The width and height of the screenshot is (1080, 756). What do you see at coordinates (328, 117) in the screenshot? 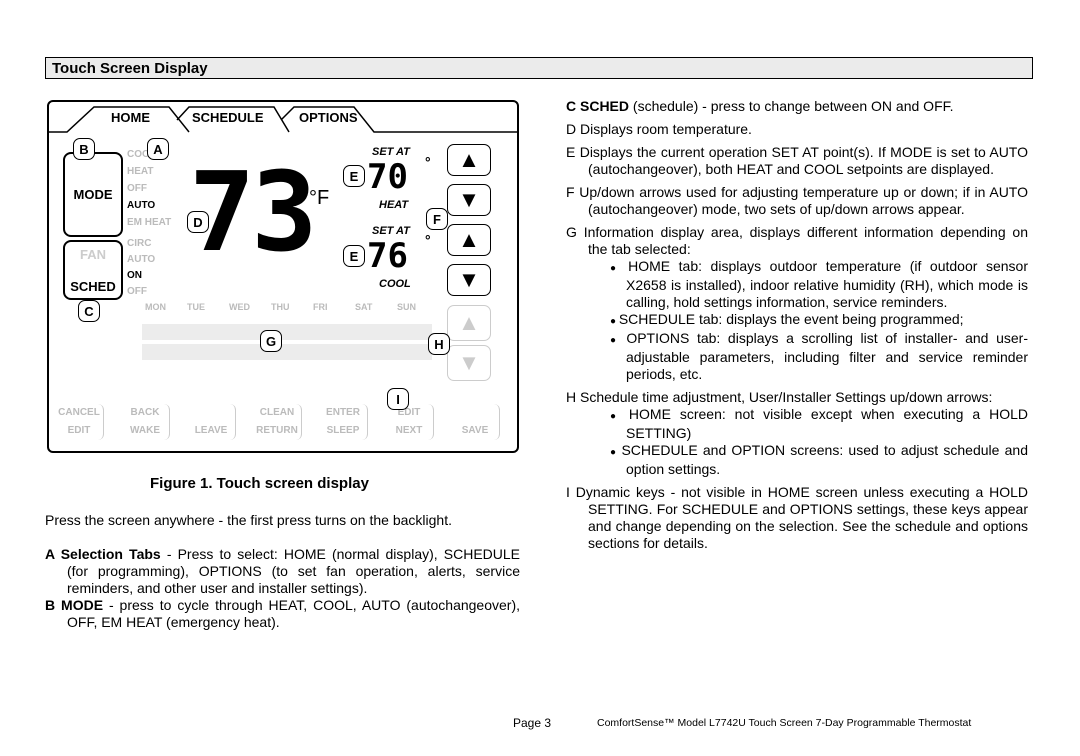
I see `tab-options: OPTIONS` at bounding box center [328, 117].